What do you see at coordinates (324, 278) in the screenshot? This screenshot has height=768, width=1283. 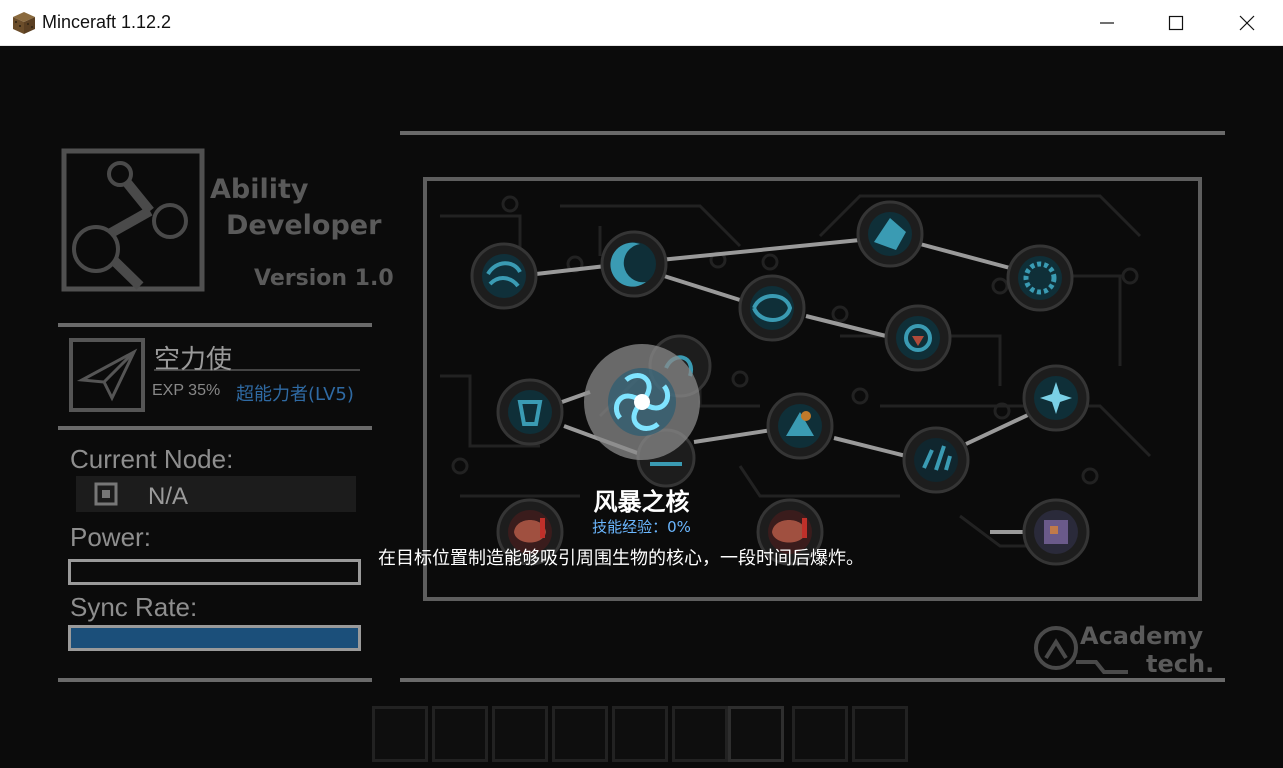 I see `logo-version: Version 1.0` at bounding box center [324, 278].